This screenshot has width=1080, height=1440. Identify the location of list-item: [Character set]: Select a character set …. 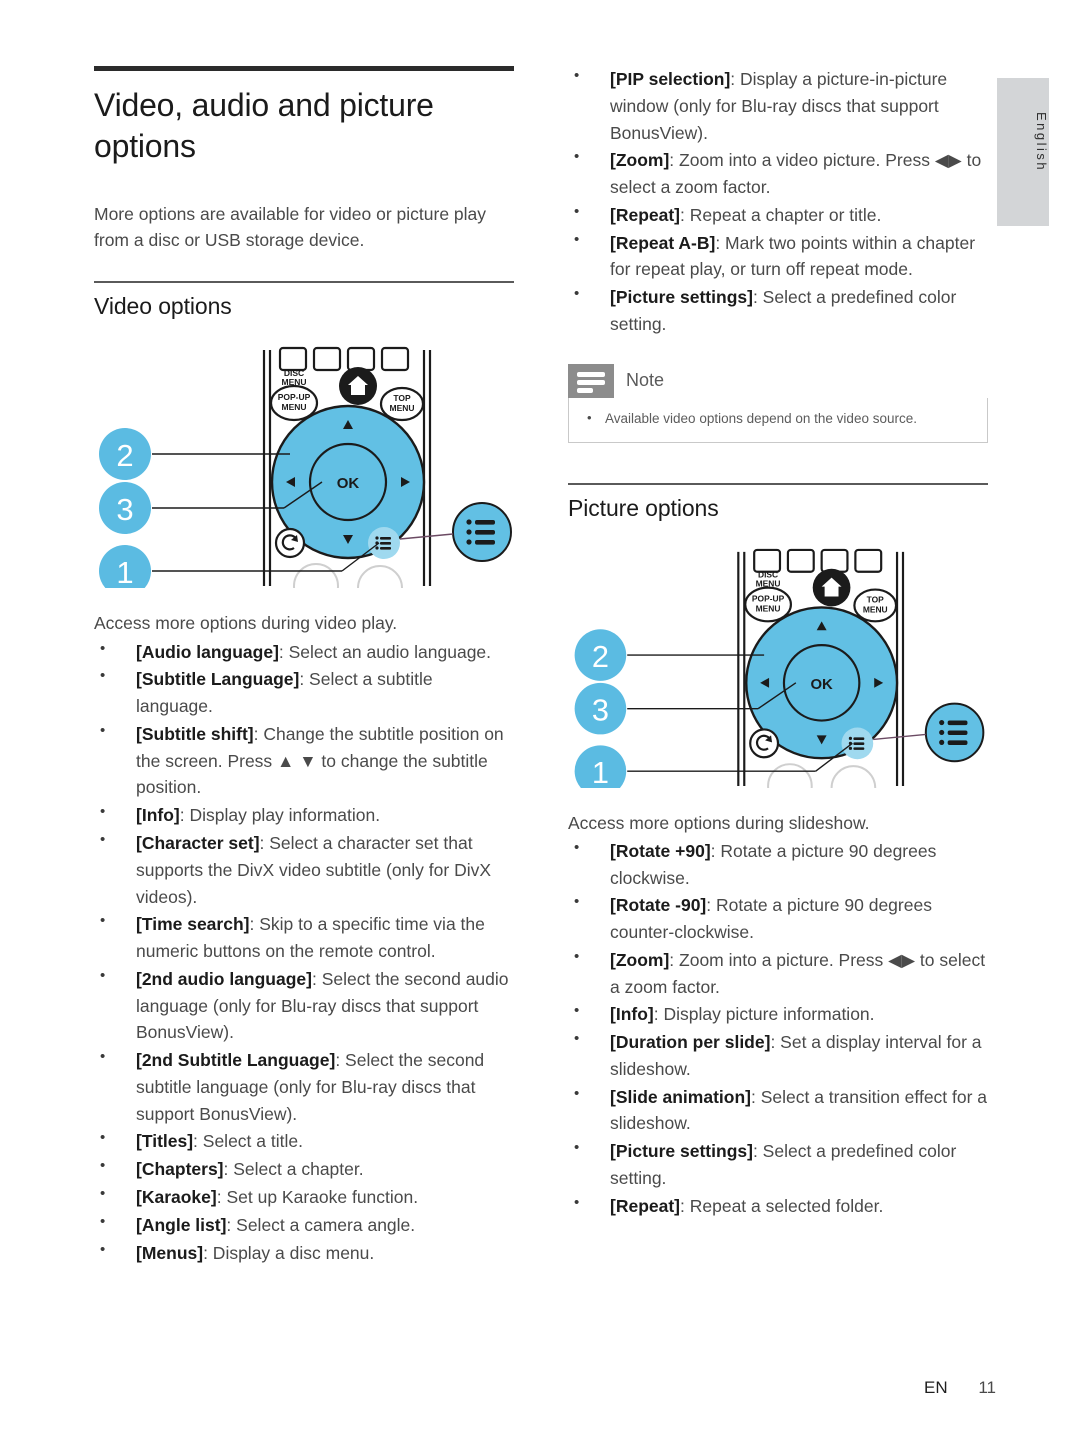
(304, 869).